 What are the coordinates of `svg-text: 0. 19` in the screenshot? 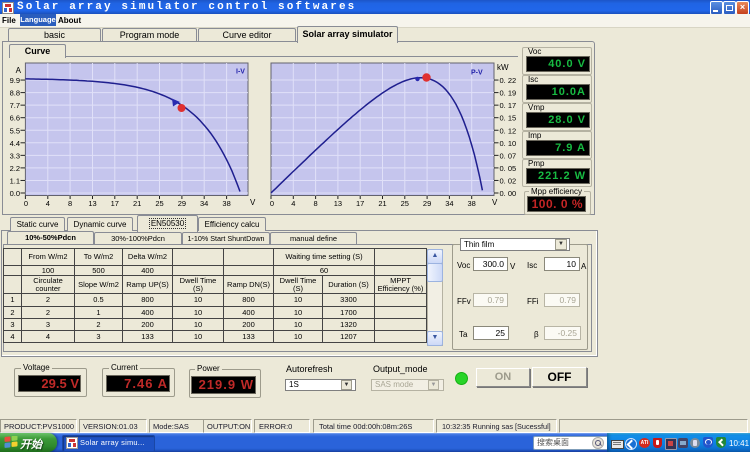 It's located at (508, 93).